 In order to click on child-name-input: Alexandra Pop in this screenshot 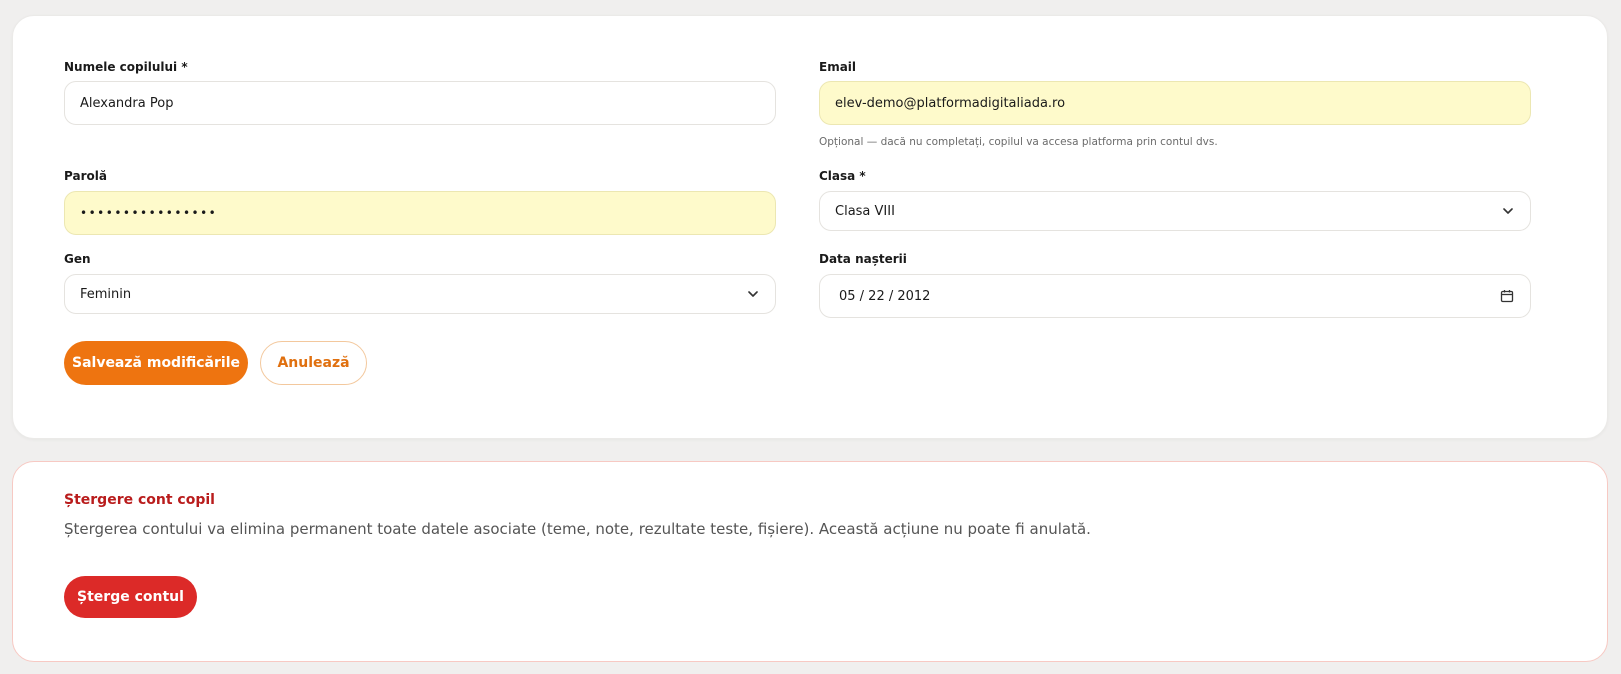, I will do `click(420, 103)`.